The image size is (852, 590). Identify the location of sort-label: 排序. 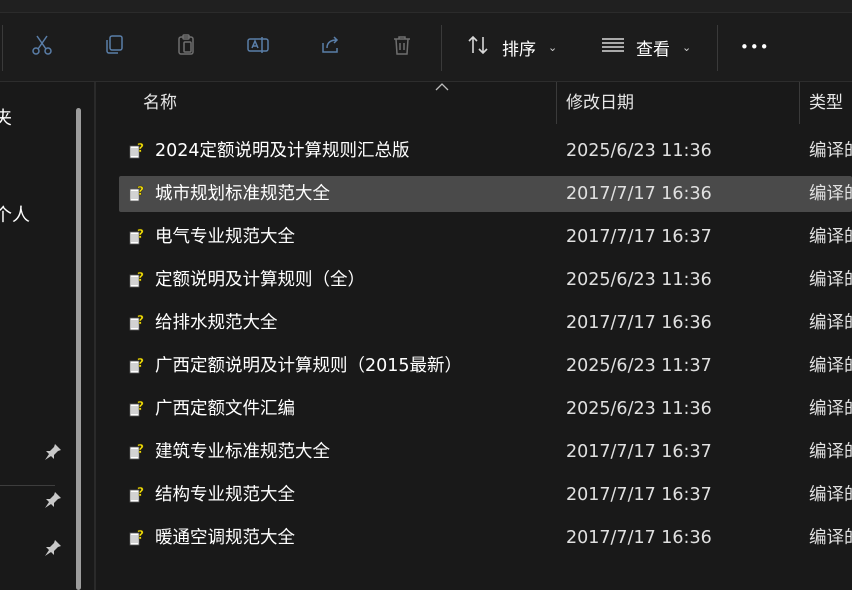
(519, 49).